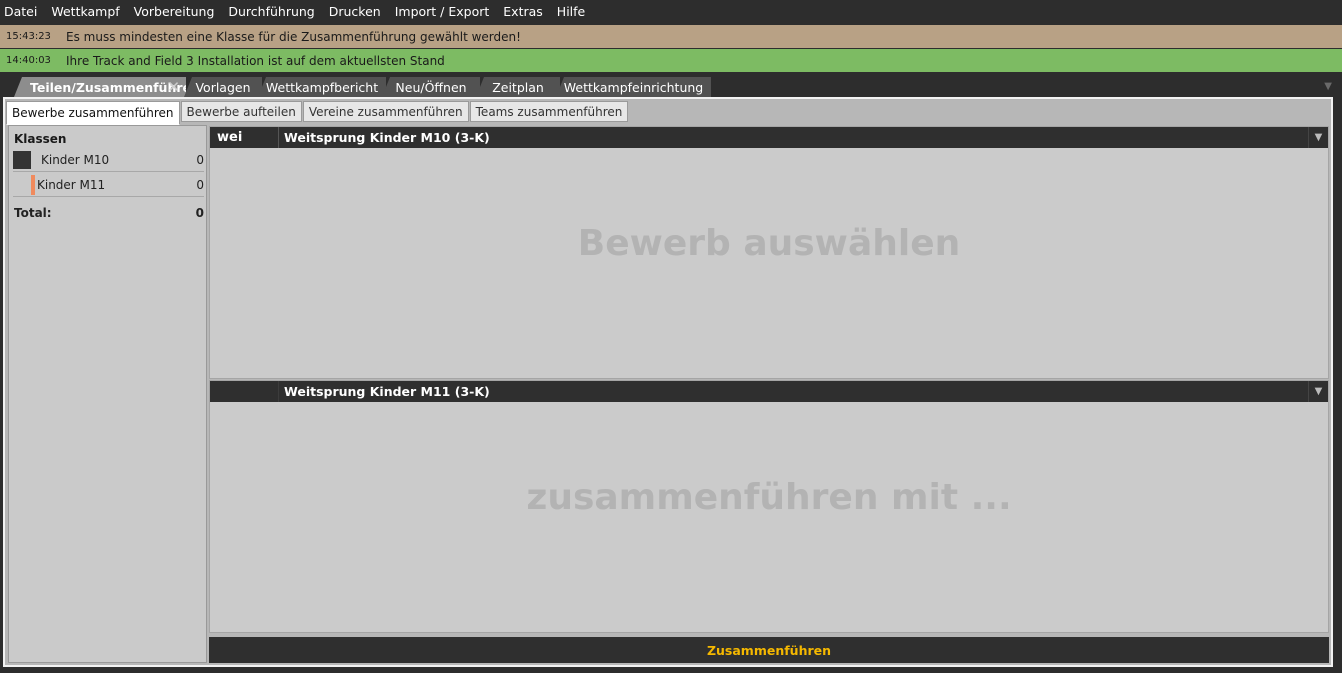  What do you see at coordinates (355, 11) in the screenshot?
I see `menu-drucken: Drucken` at bounding box center [355, 11].